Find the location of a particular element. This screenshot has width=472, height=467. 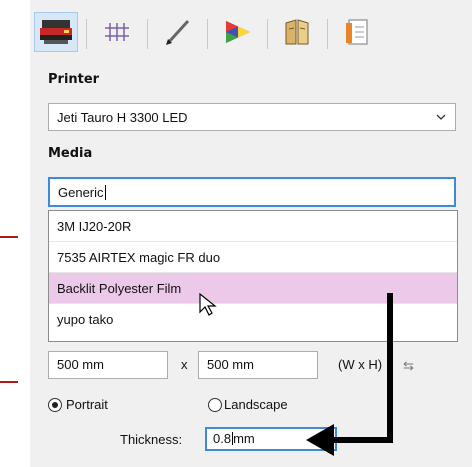

toolbar-color-button is located at coordinates (242, 32).